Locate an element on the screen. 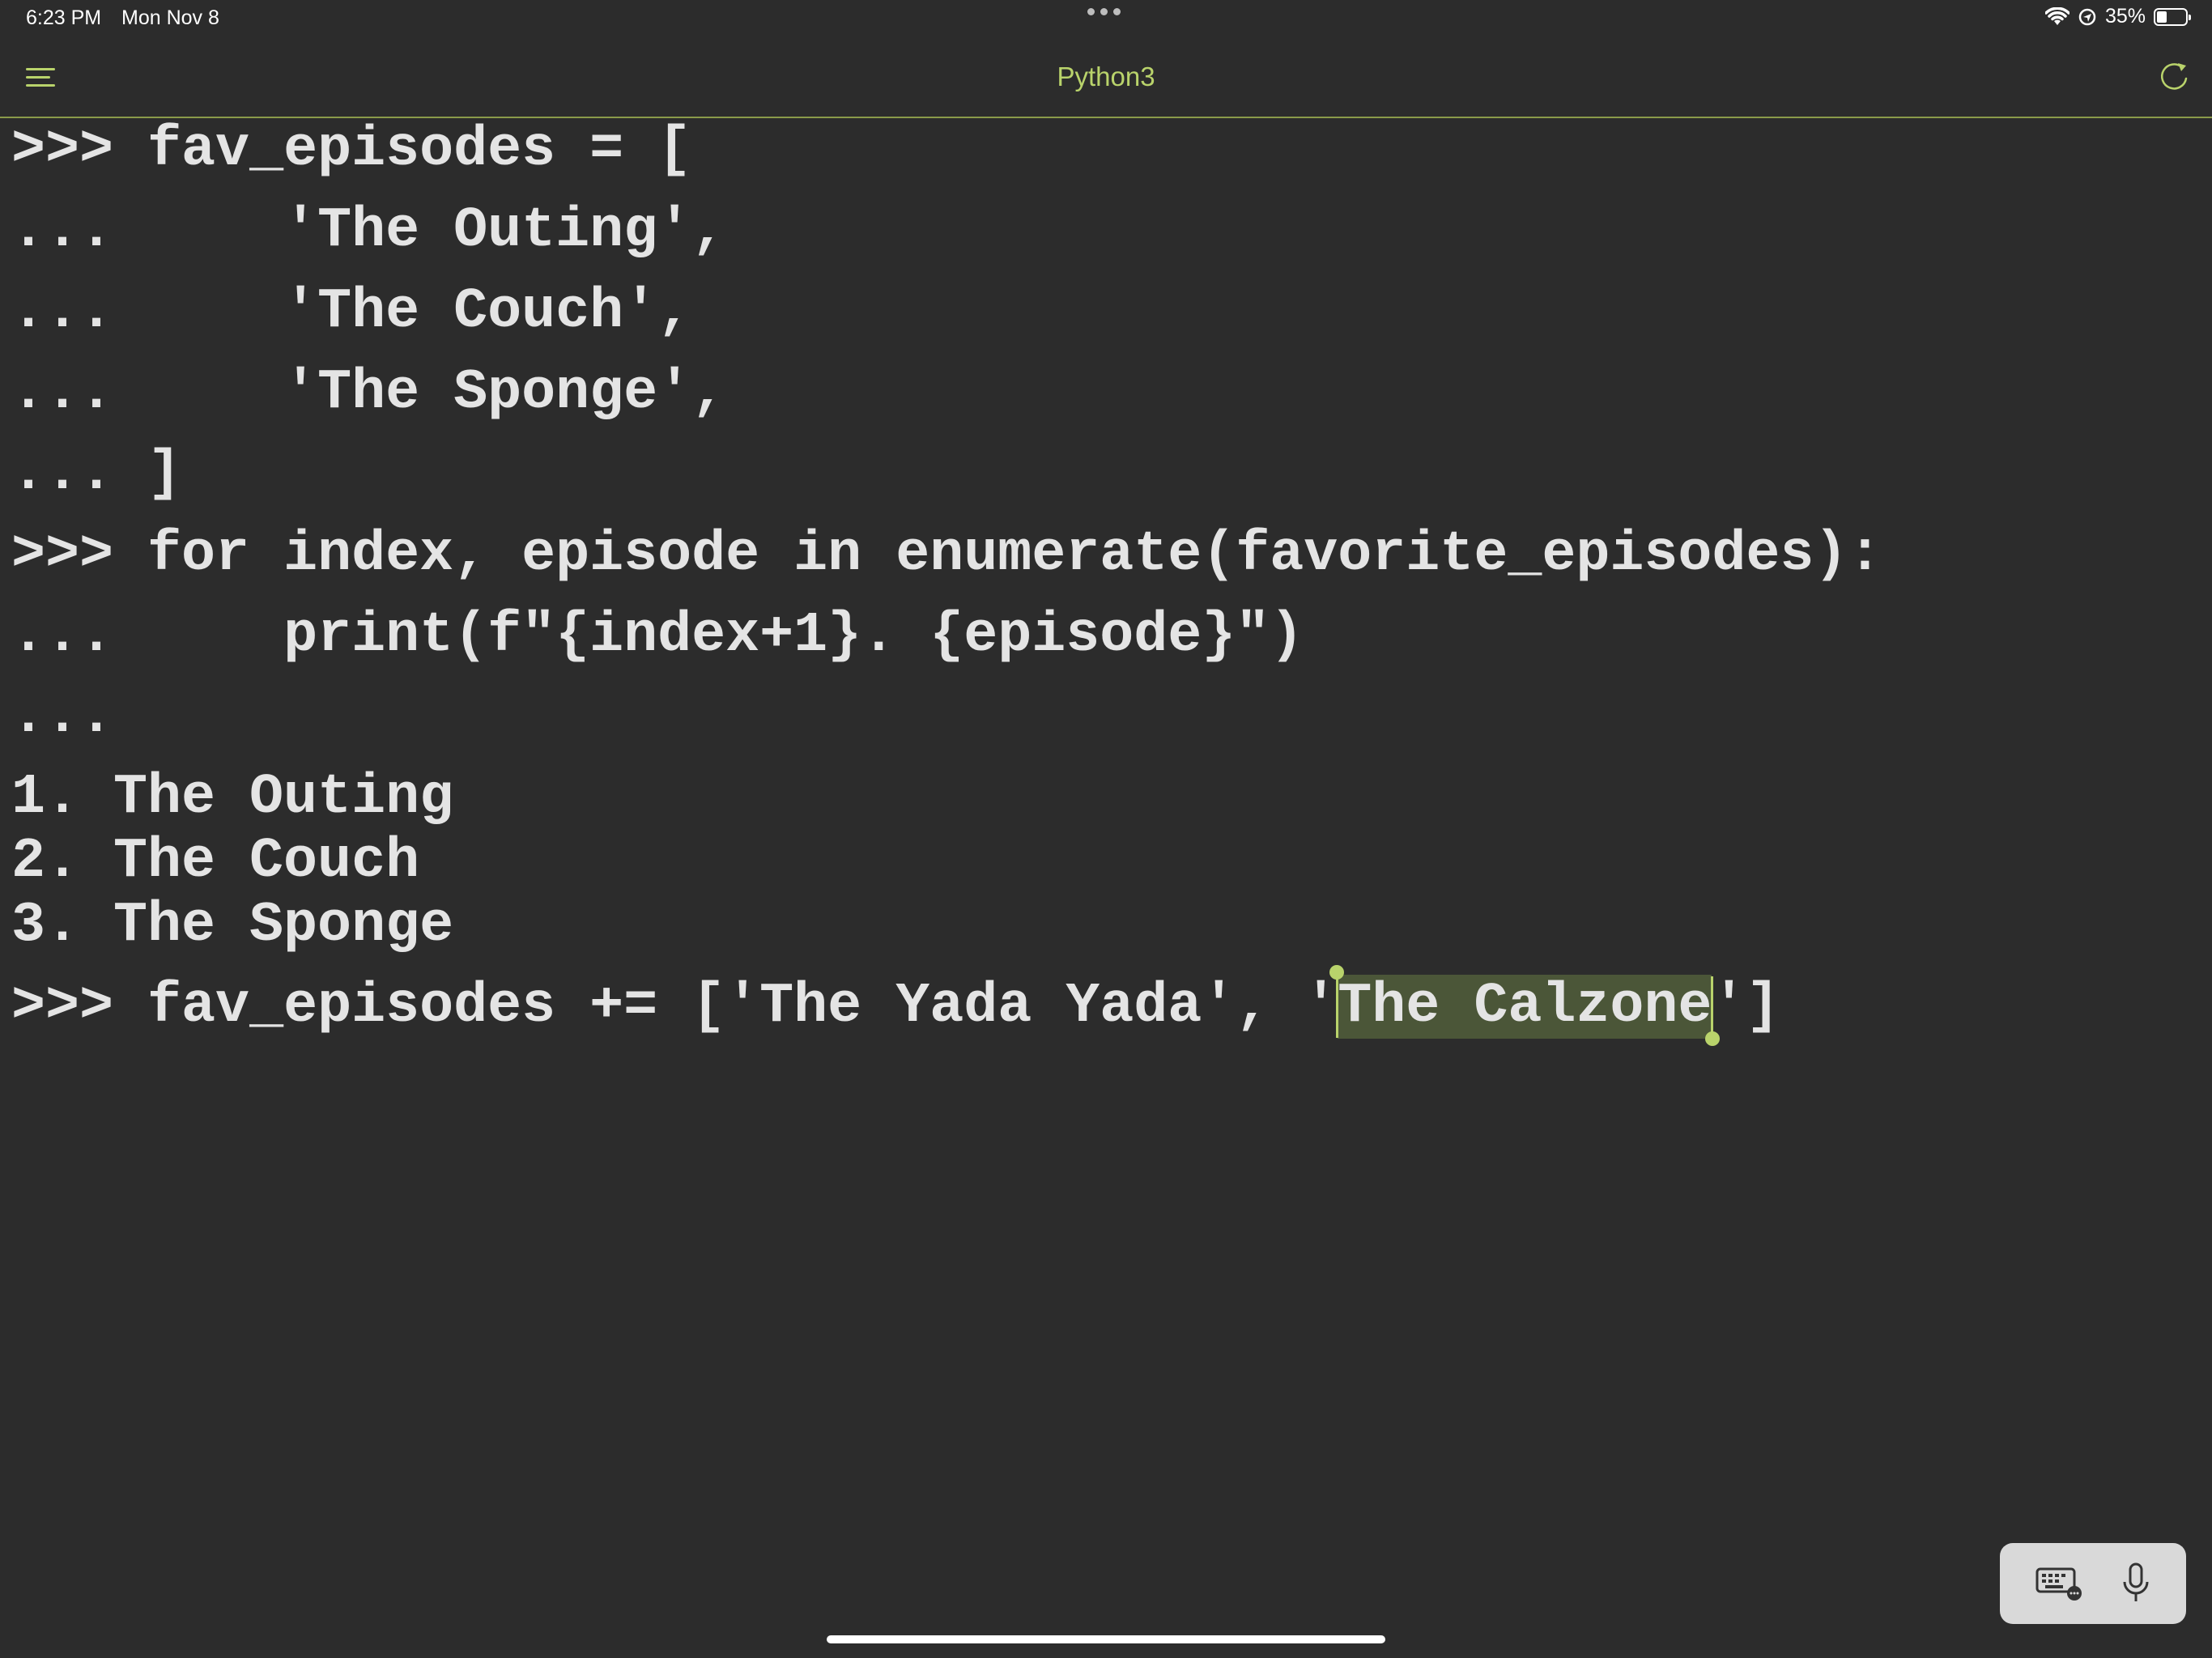 The width and height of the screenshot is (2212, 1658). battery-percent: 35% is located at coordinates (2125, 16).